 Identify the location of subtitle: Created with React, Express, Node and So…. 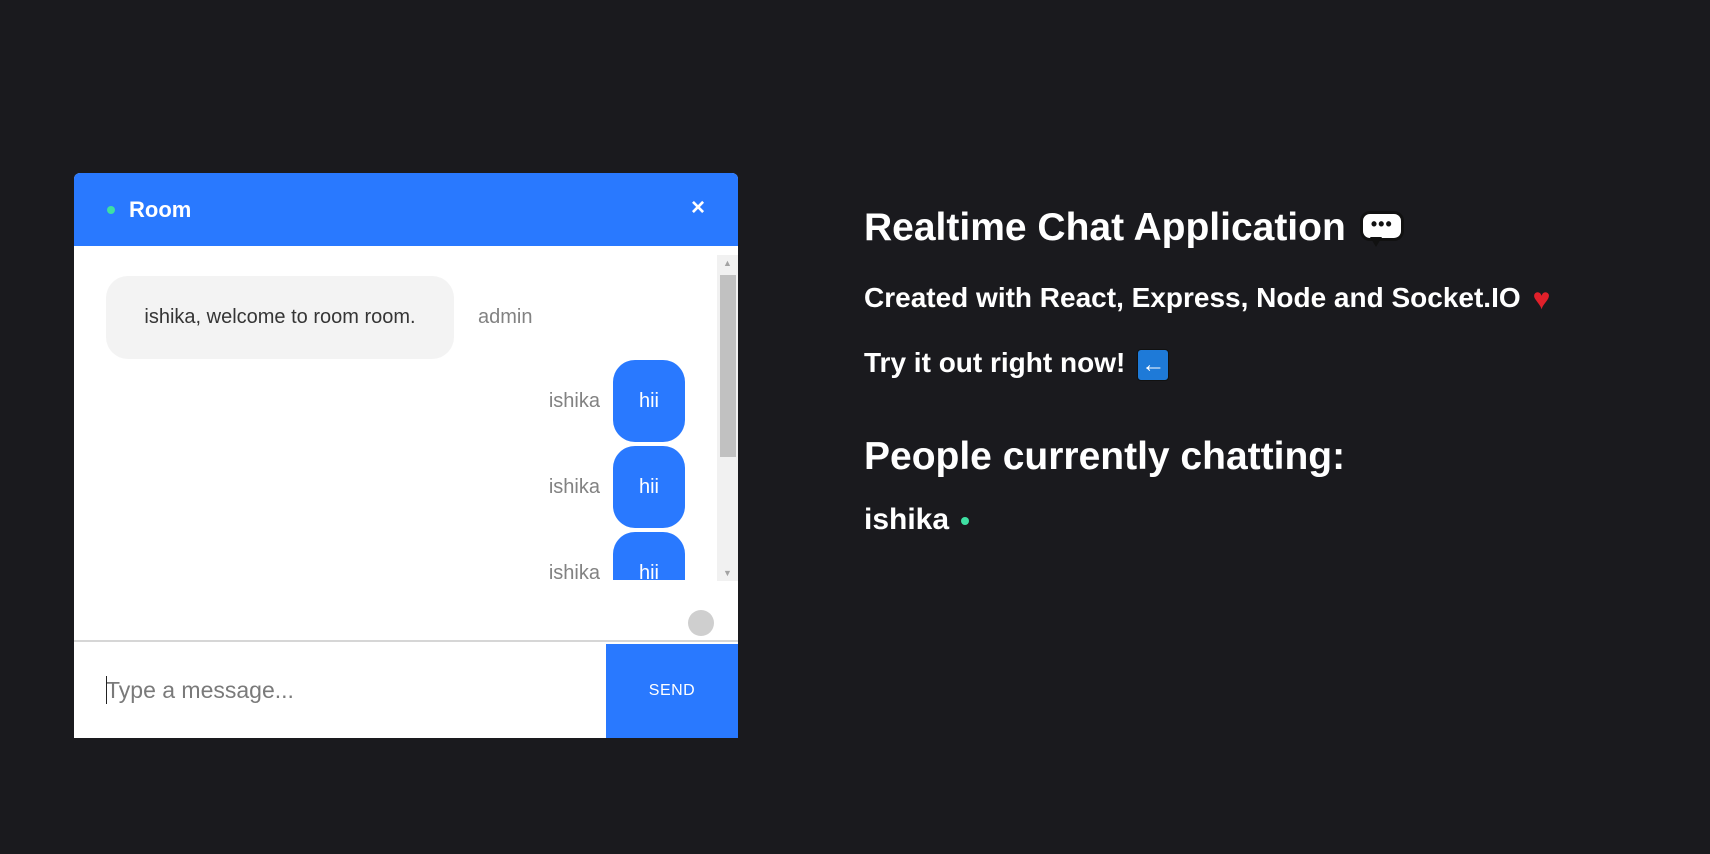
(1207, 298).